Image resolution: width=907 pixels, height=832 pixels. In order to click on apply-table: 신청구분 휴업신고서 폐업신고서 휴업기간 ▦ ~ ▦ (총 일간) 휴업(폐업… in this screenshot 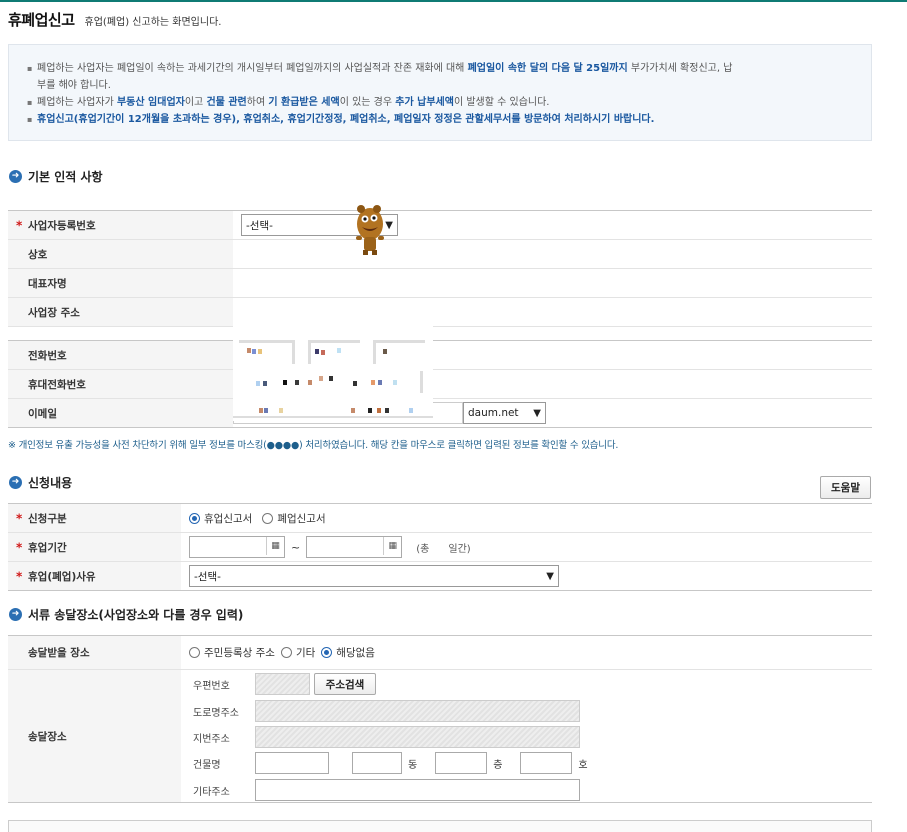, I will do `click(440, 547)`.